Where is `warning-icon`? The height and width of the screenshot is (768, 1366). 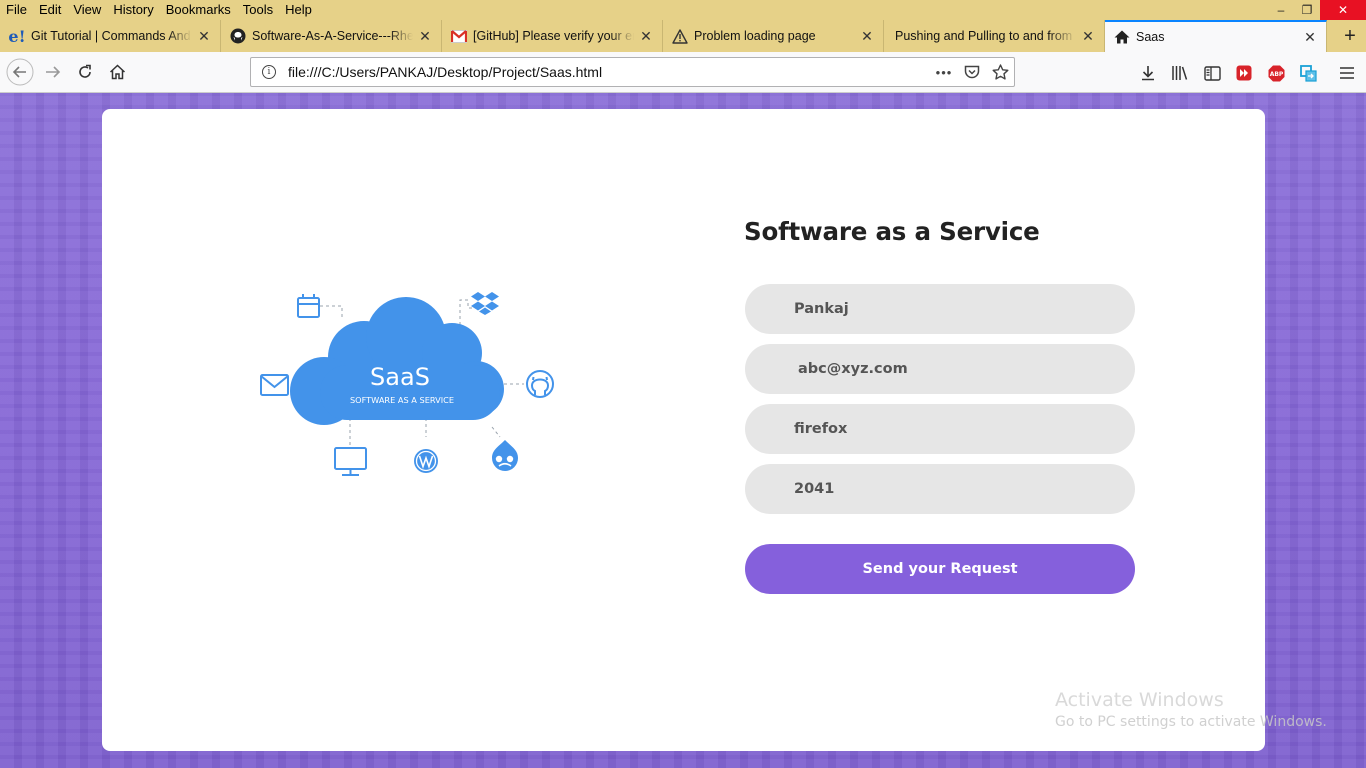 warning-icon is located at coordinates (680, 36).